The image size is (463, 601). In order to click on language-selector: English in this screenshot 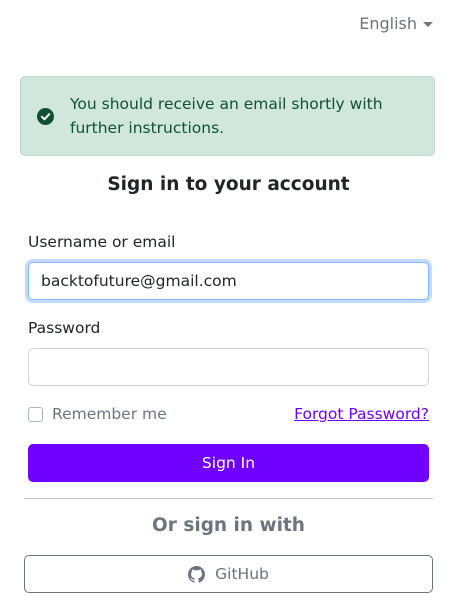, I will do `click(396, 23)`.